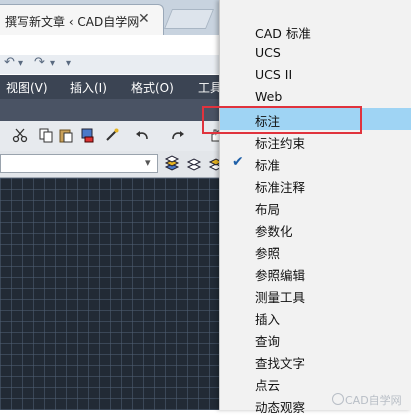 The height and width of the screenshot is (416, 411). Describe the element at coordinates (115, 110) in the screenshot. I see `ribbon-strip` at that location.